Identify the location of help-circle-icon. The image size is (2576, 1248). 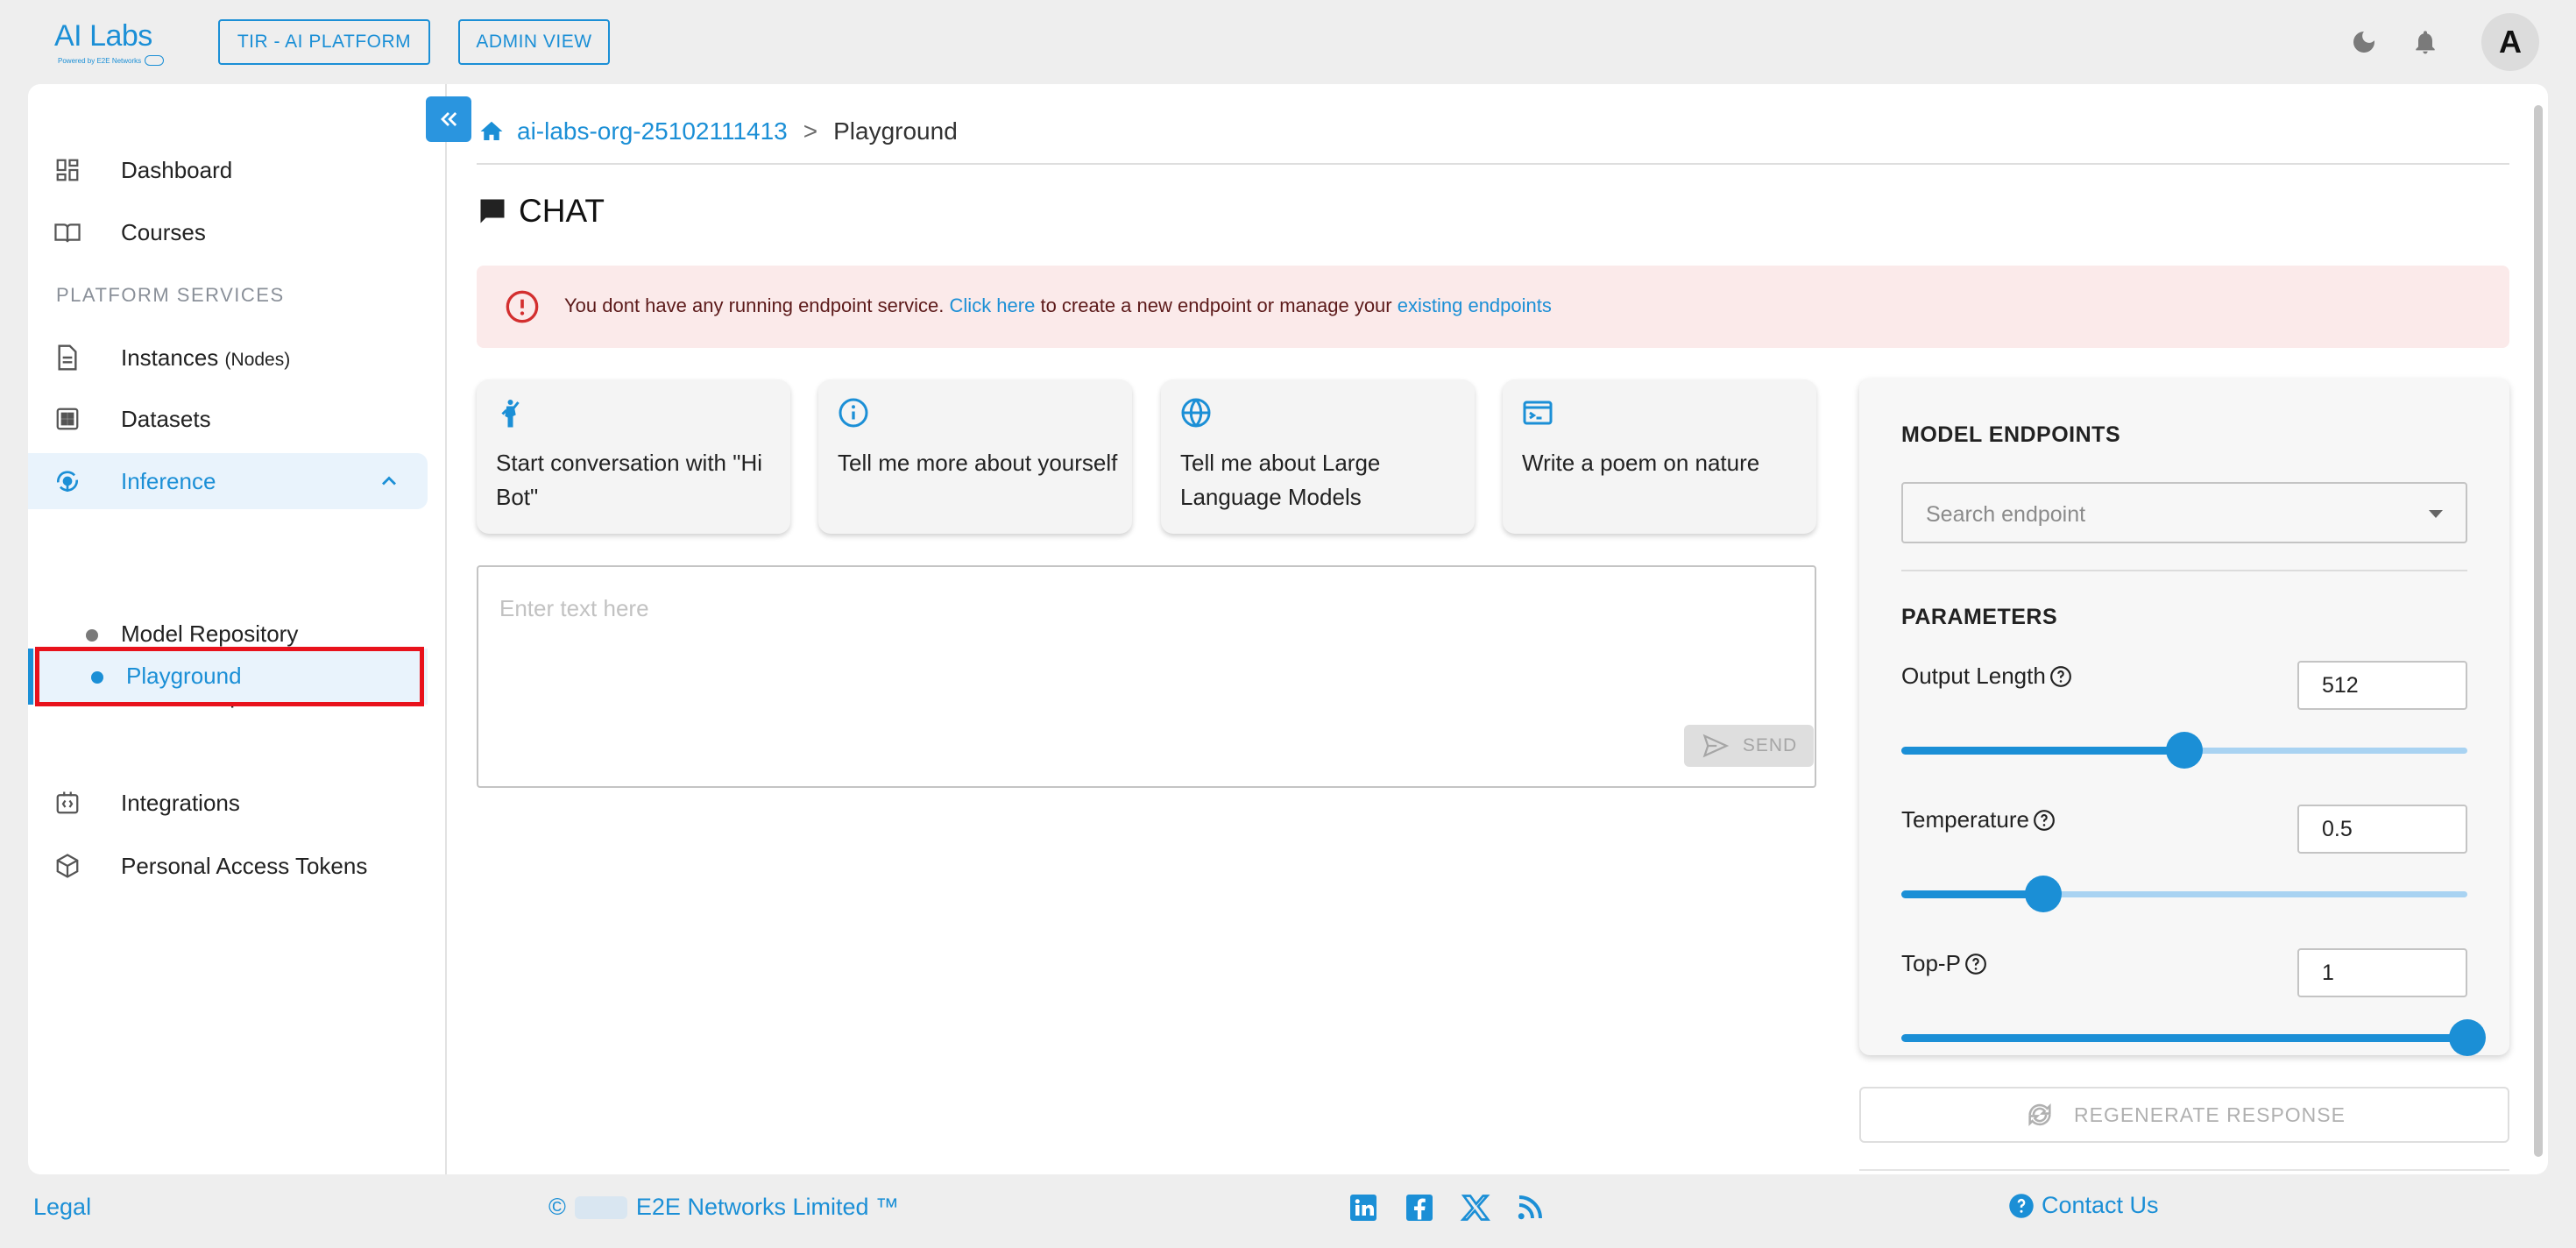
(2021, 1205).